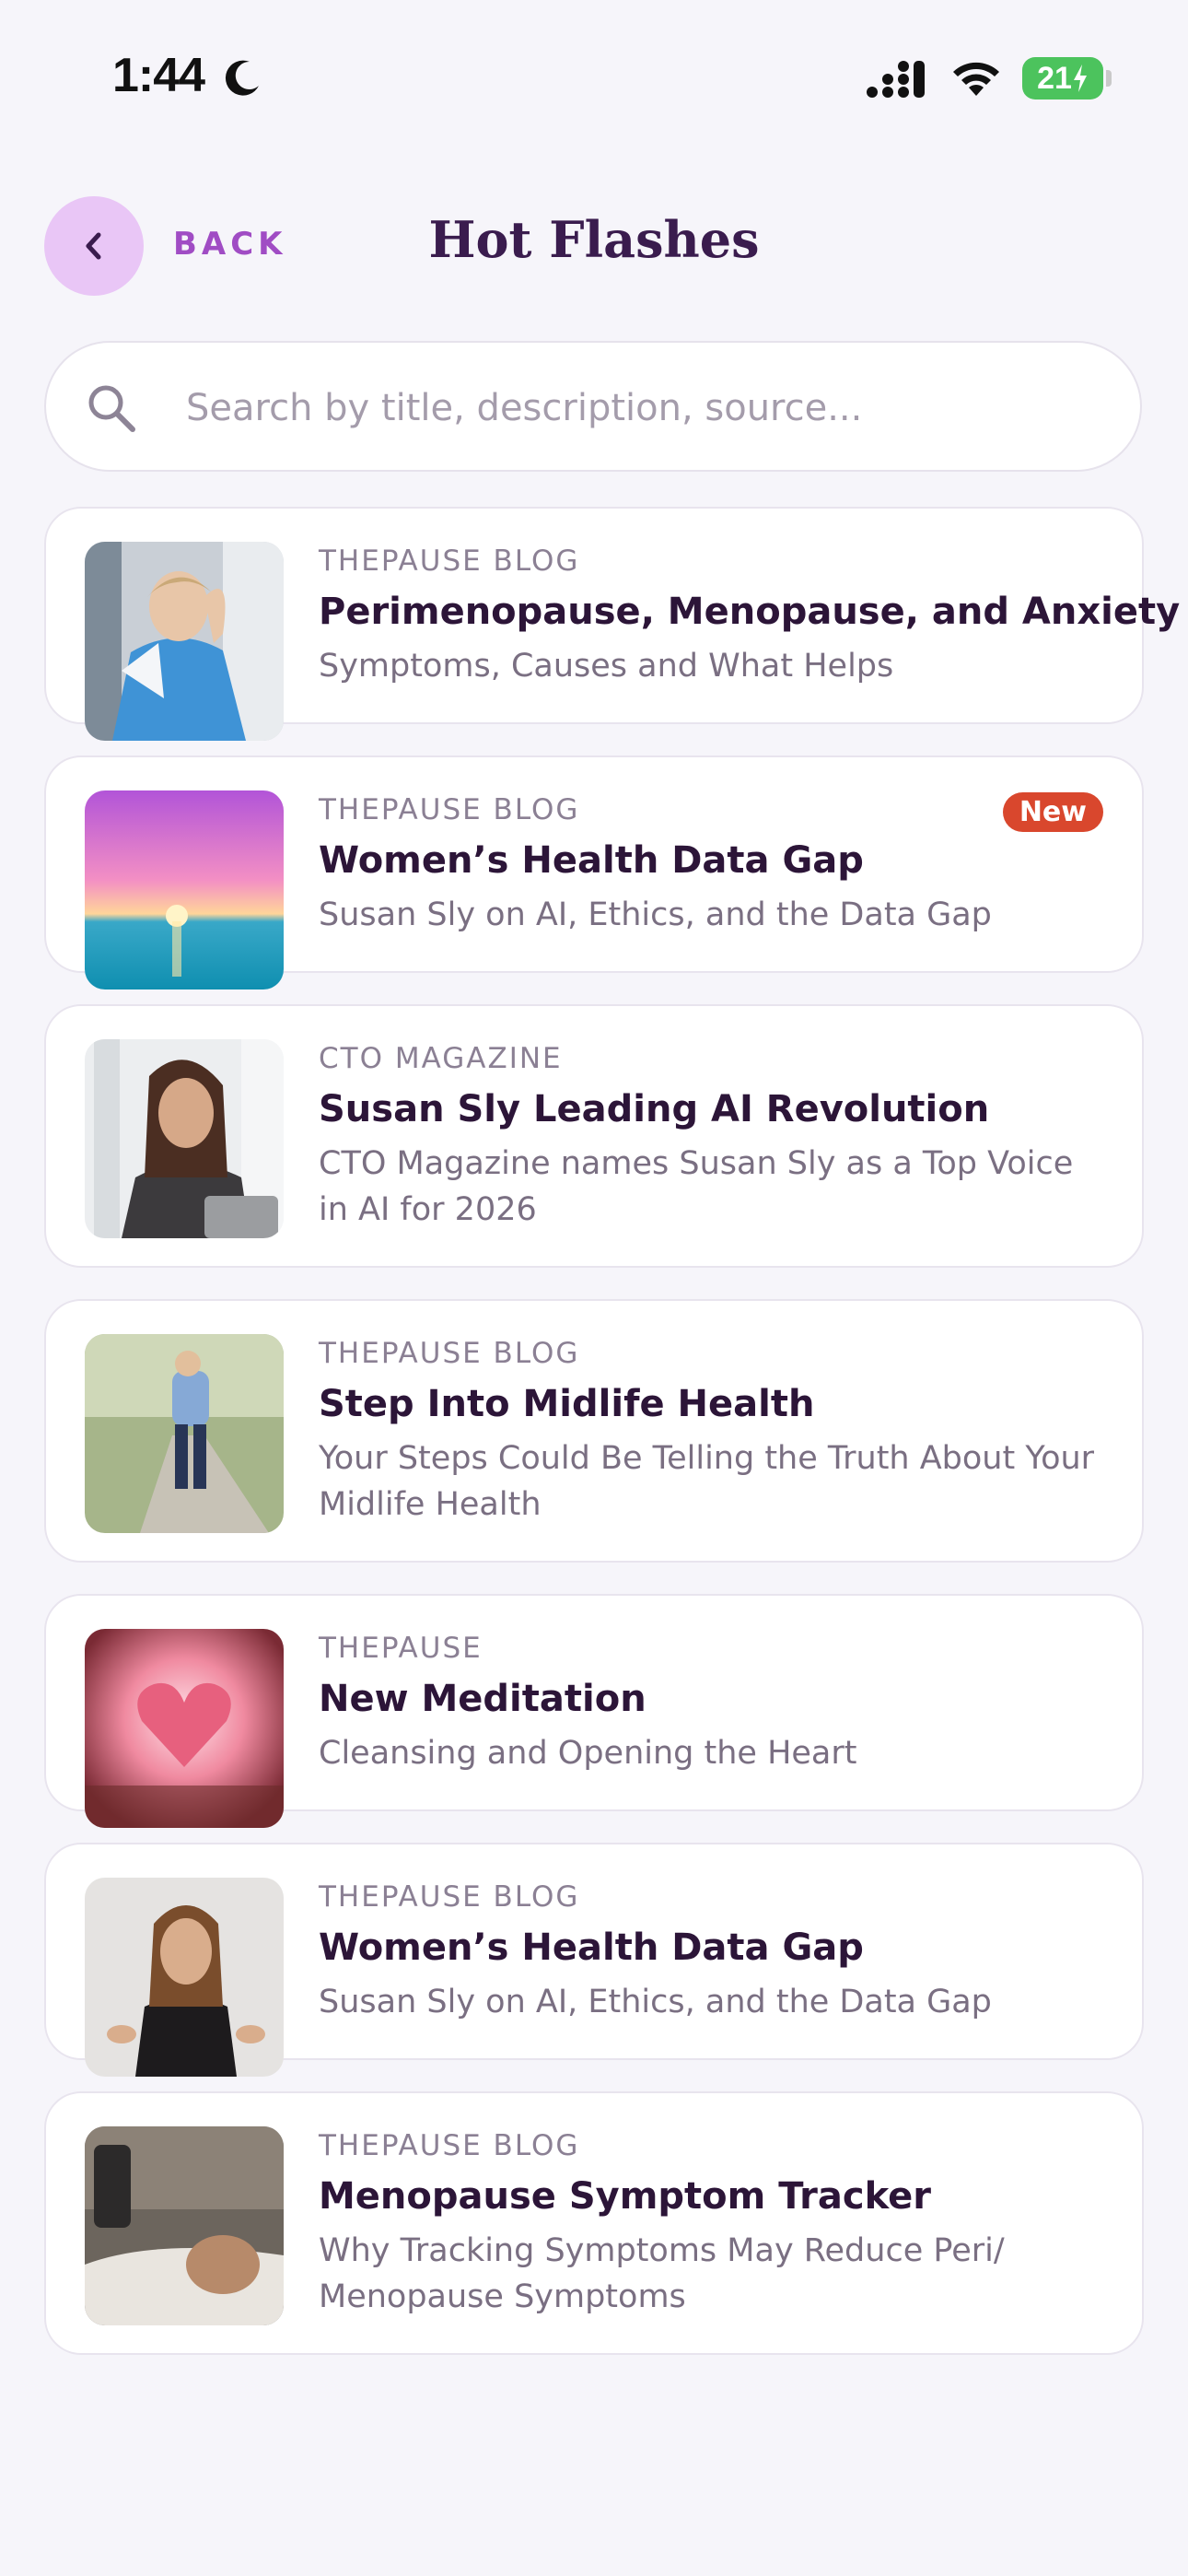 Image resolution: width=1188 pixels, height=2576 pixels. Describe the element at coordinates (654, 1109) in the screenshot. I see `article-title: Susan Sly Leading AI Revolution` at that location.